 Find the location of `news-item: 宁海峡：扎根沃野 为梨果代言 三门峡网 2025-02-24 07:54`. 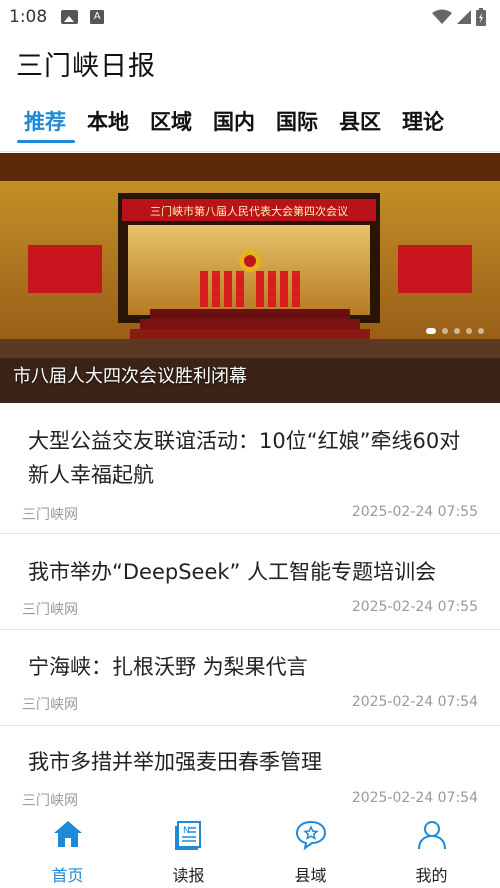

news-item: 宁海峡：扎根沃野 为梨果代言 三门峡网 2025-02-24 07:54 is located at coordinates (250, 678).